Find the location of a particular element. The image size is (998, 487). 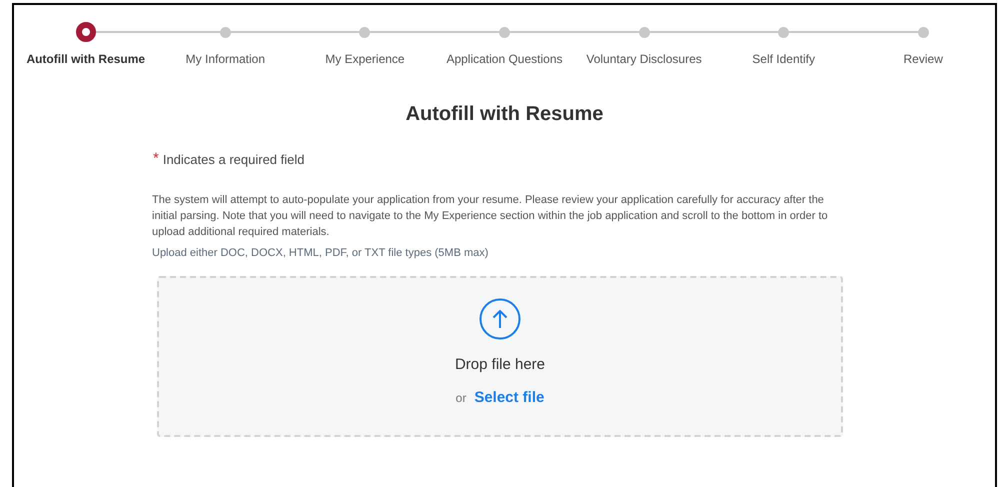

description-text: The system will attempt to auto-populate your application from your resume. Please review your application carefully for accuracy after the initial parsing. Note that you will need to navigate to the My Experience section within the job application and scroll to the bottom in order to upload additional required materials. is located at coordinates (490, 216).